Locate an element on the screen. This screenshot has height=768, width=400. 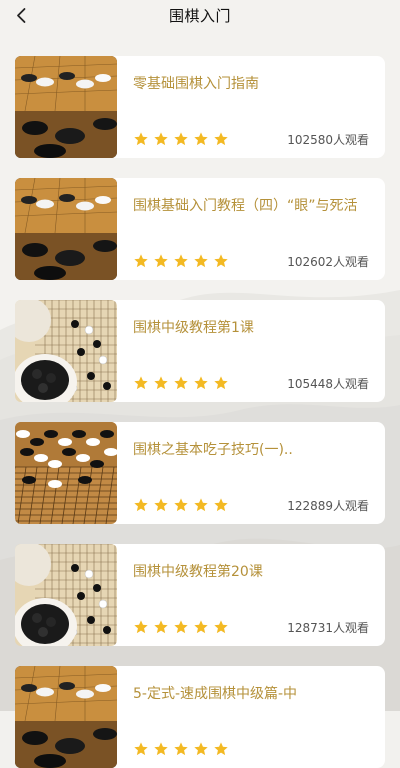
view-count: 102602人观看 is located at coordinates (328, 262).